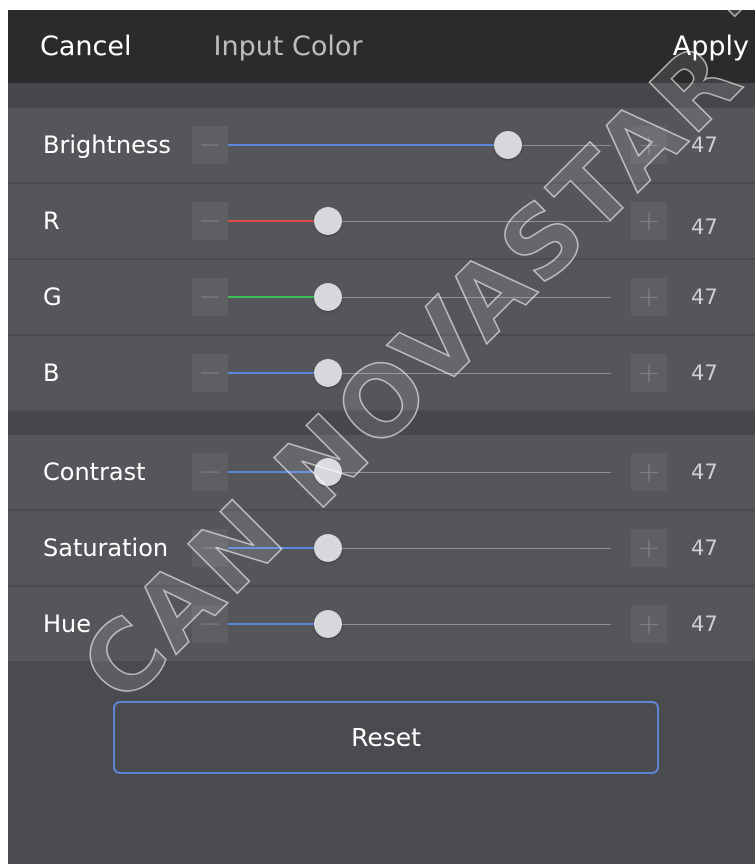  What do you see at coordinates (107, 145) in the screenshot?
I see `slider-label: Brightness` at bounding box center [107, 145].